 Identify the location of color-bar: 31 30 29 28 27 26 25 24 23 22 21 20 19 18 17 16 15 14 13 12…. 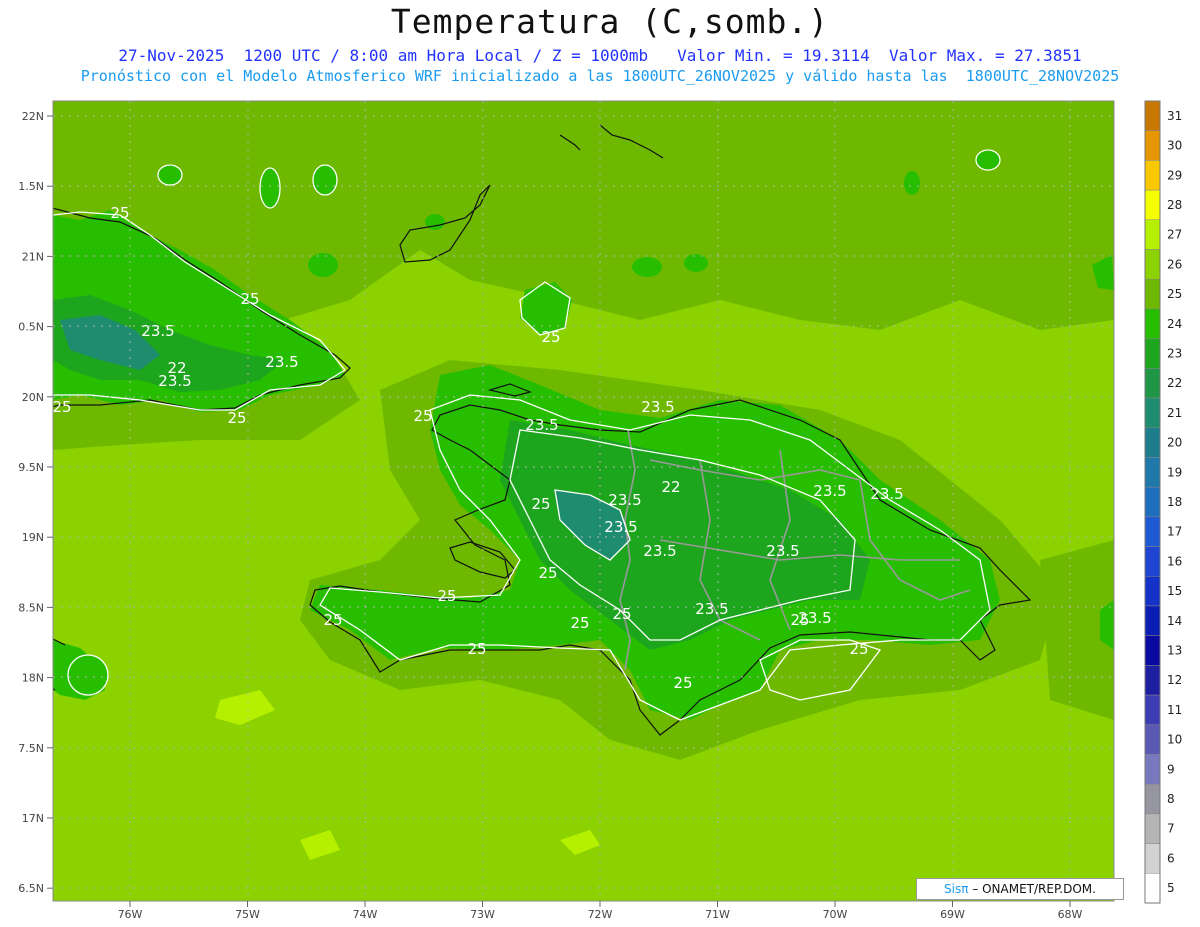
(1163, 502).